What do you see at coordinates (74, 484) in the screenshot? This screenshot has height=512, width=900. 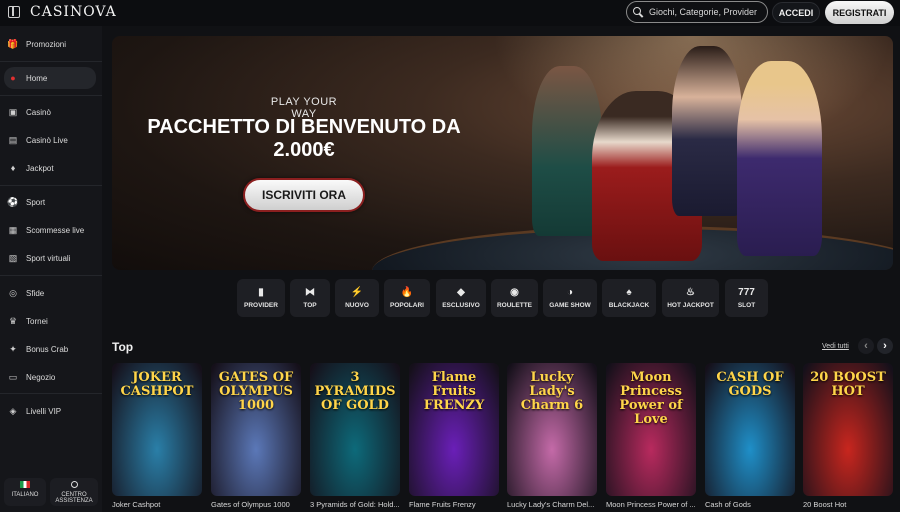 I see `support-icon` at bounding box center [74, 484].